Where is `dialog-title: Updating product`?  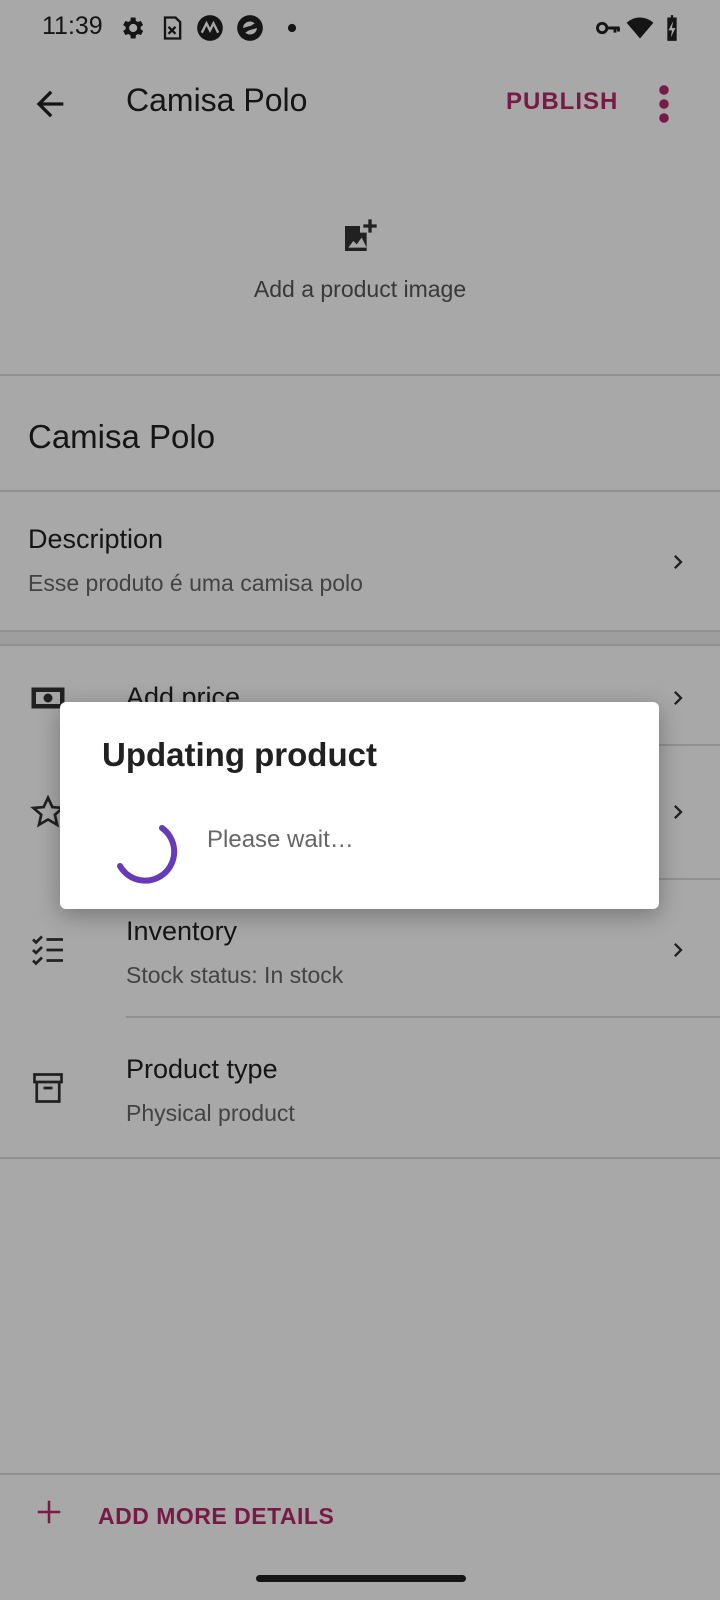
dialog-title: Updating product is located at coordinates (239, 754).